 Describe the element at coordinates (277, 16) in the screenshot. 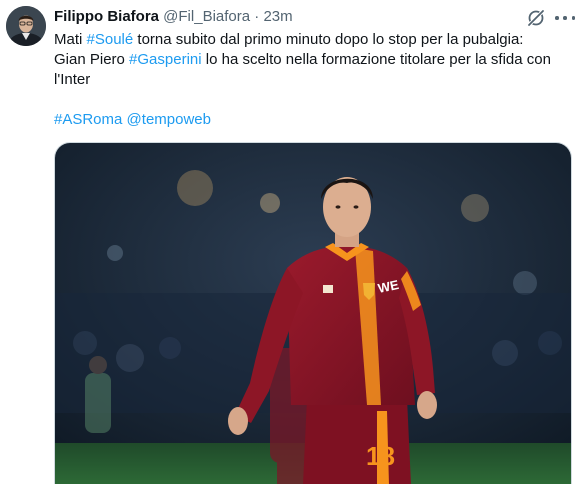

I see `timestamp: 23m` at that location.